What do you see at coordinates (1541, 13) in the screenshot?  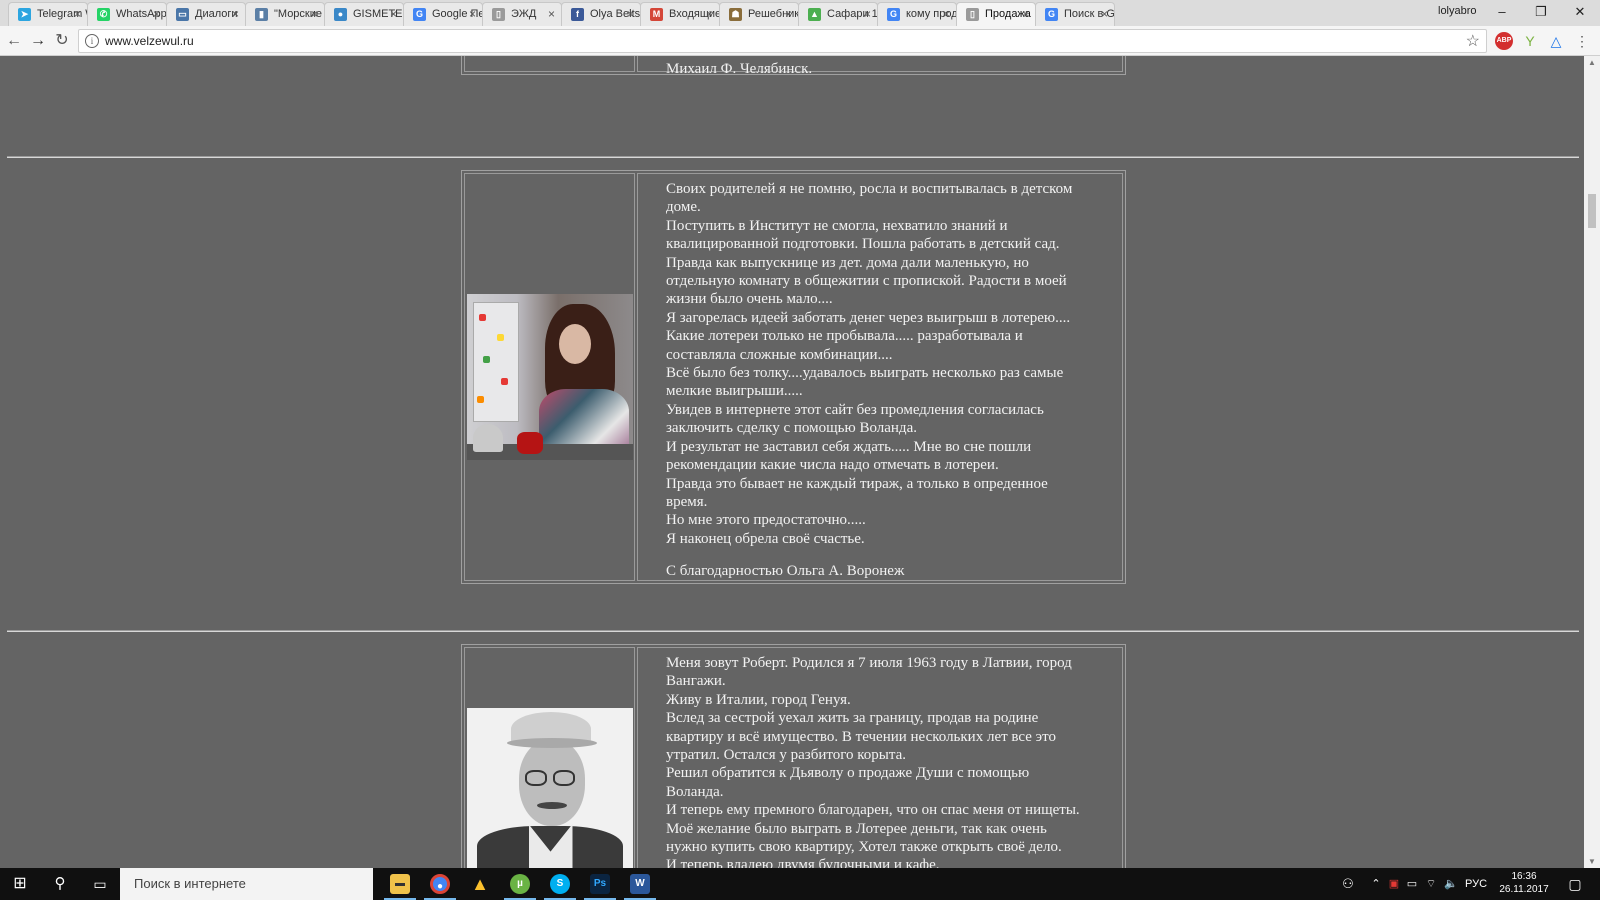 I see `maximize-button: ❐` at bounding box center [1541, 13].